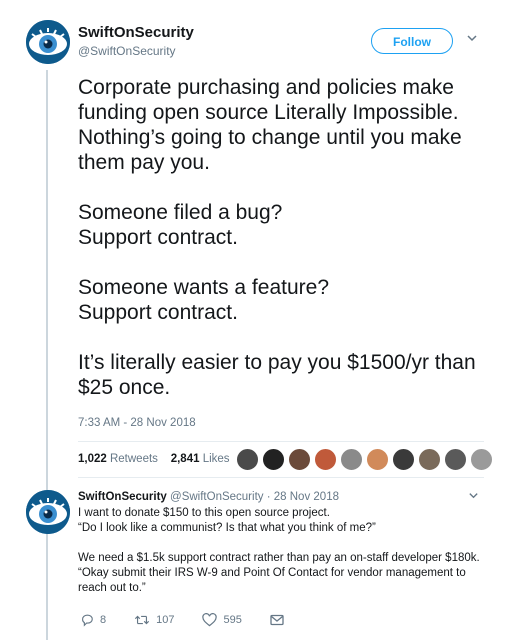  Describe the element at coordinates (136, 32) in the screenshot. I see `author-name: SwiftOnSecurity` at that location.